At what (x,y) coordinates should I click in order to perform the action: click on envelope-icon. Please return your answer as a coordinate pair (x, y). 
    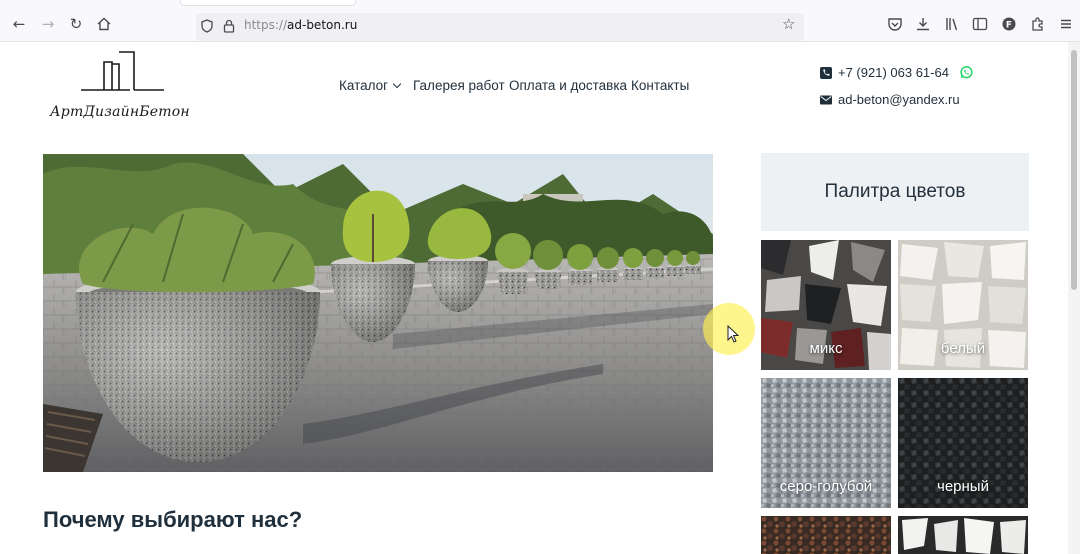
    Looking at the image, I should click on (826, 99).